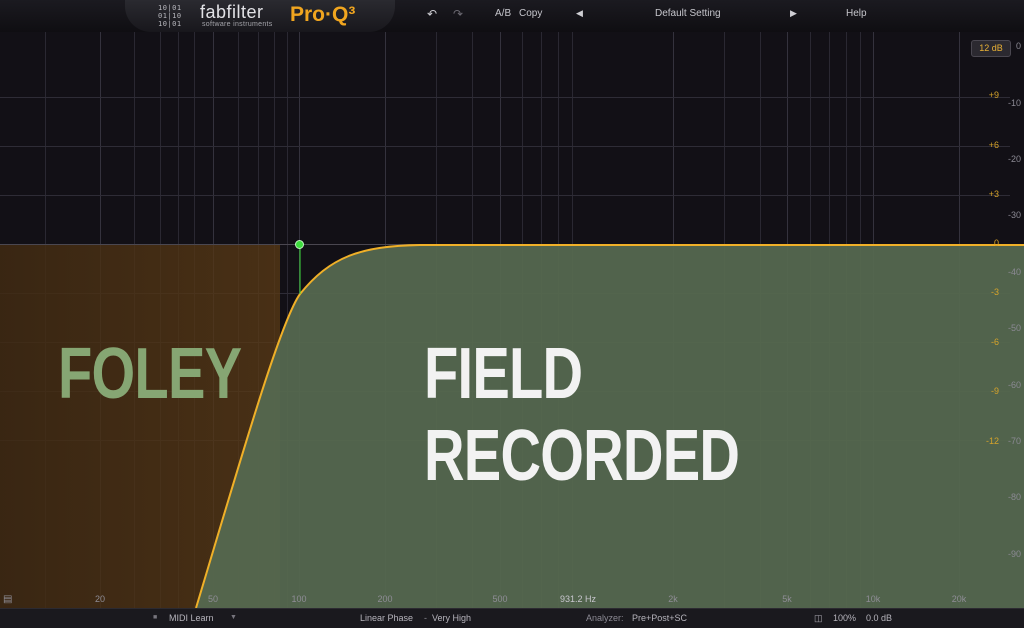  What do you see at coordinates (993, 145) in the screenshot?
I see `db-label: +6` at bounding box center [993, 145].